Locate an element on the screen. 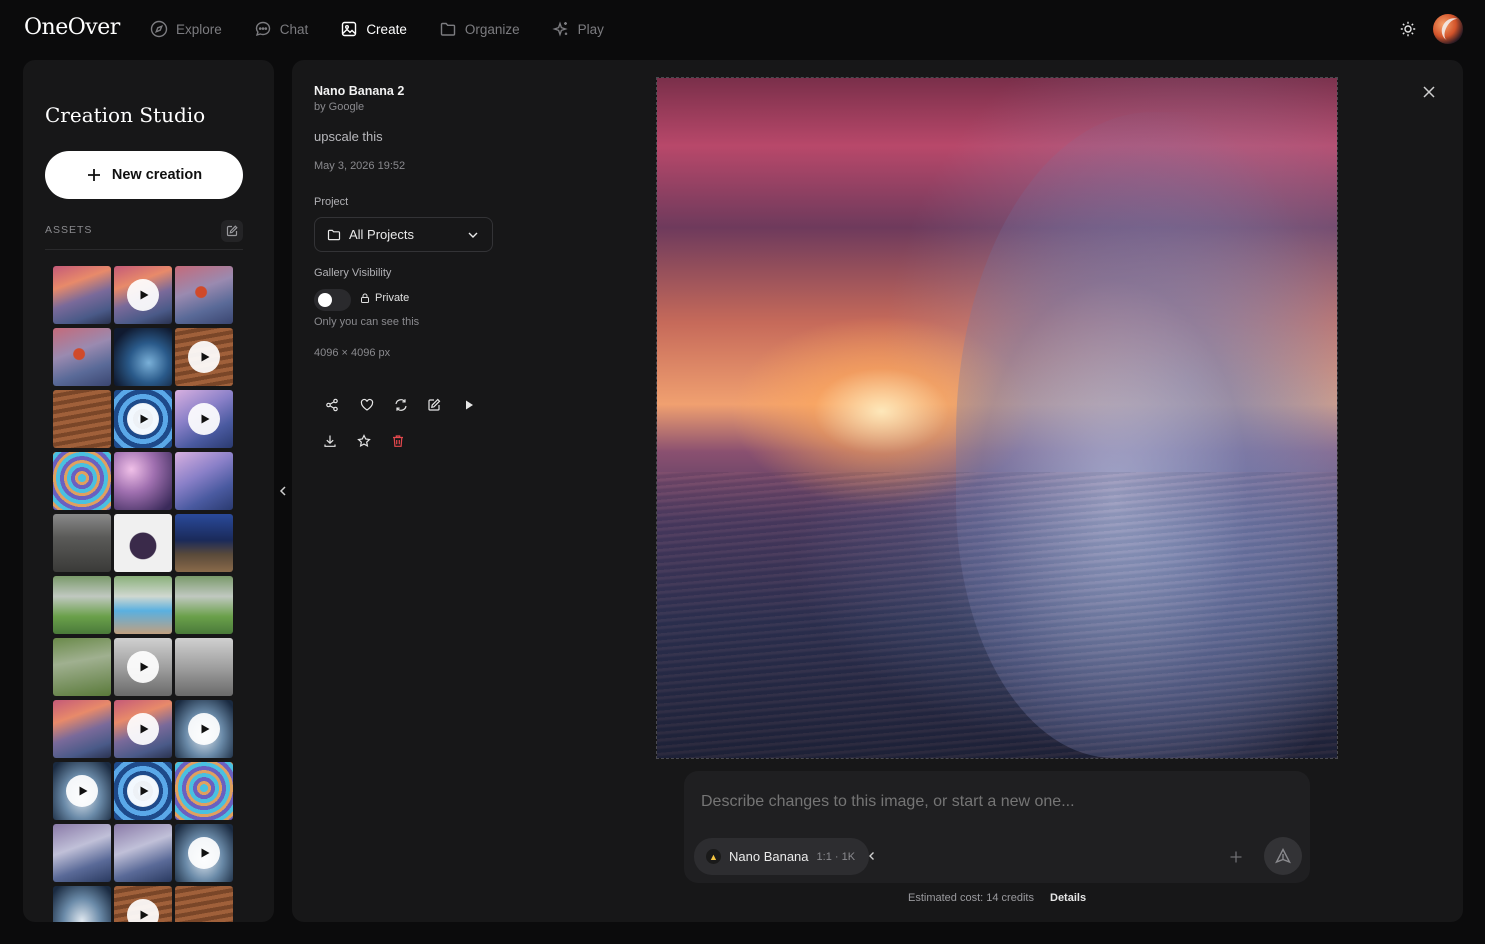  send-button is located at coordinates (1283, 856).